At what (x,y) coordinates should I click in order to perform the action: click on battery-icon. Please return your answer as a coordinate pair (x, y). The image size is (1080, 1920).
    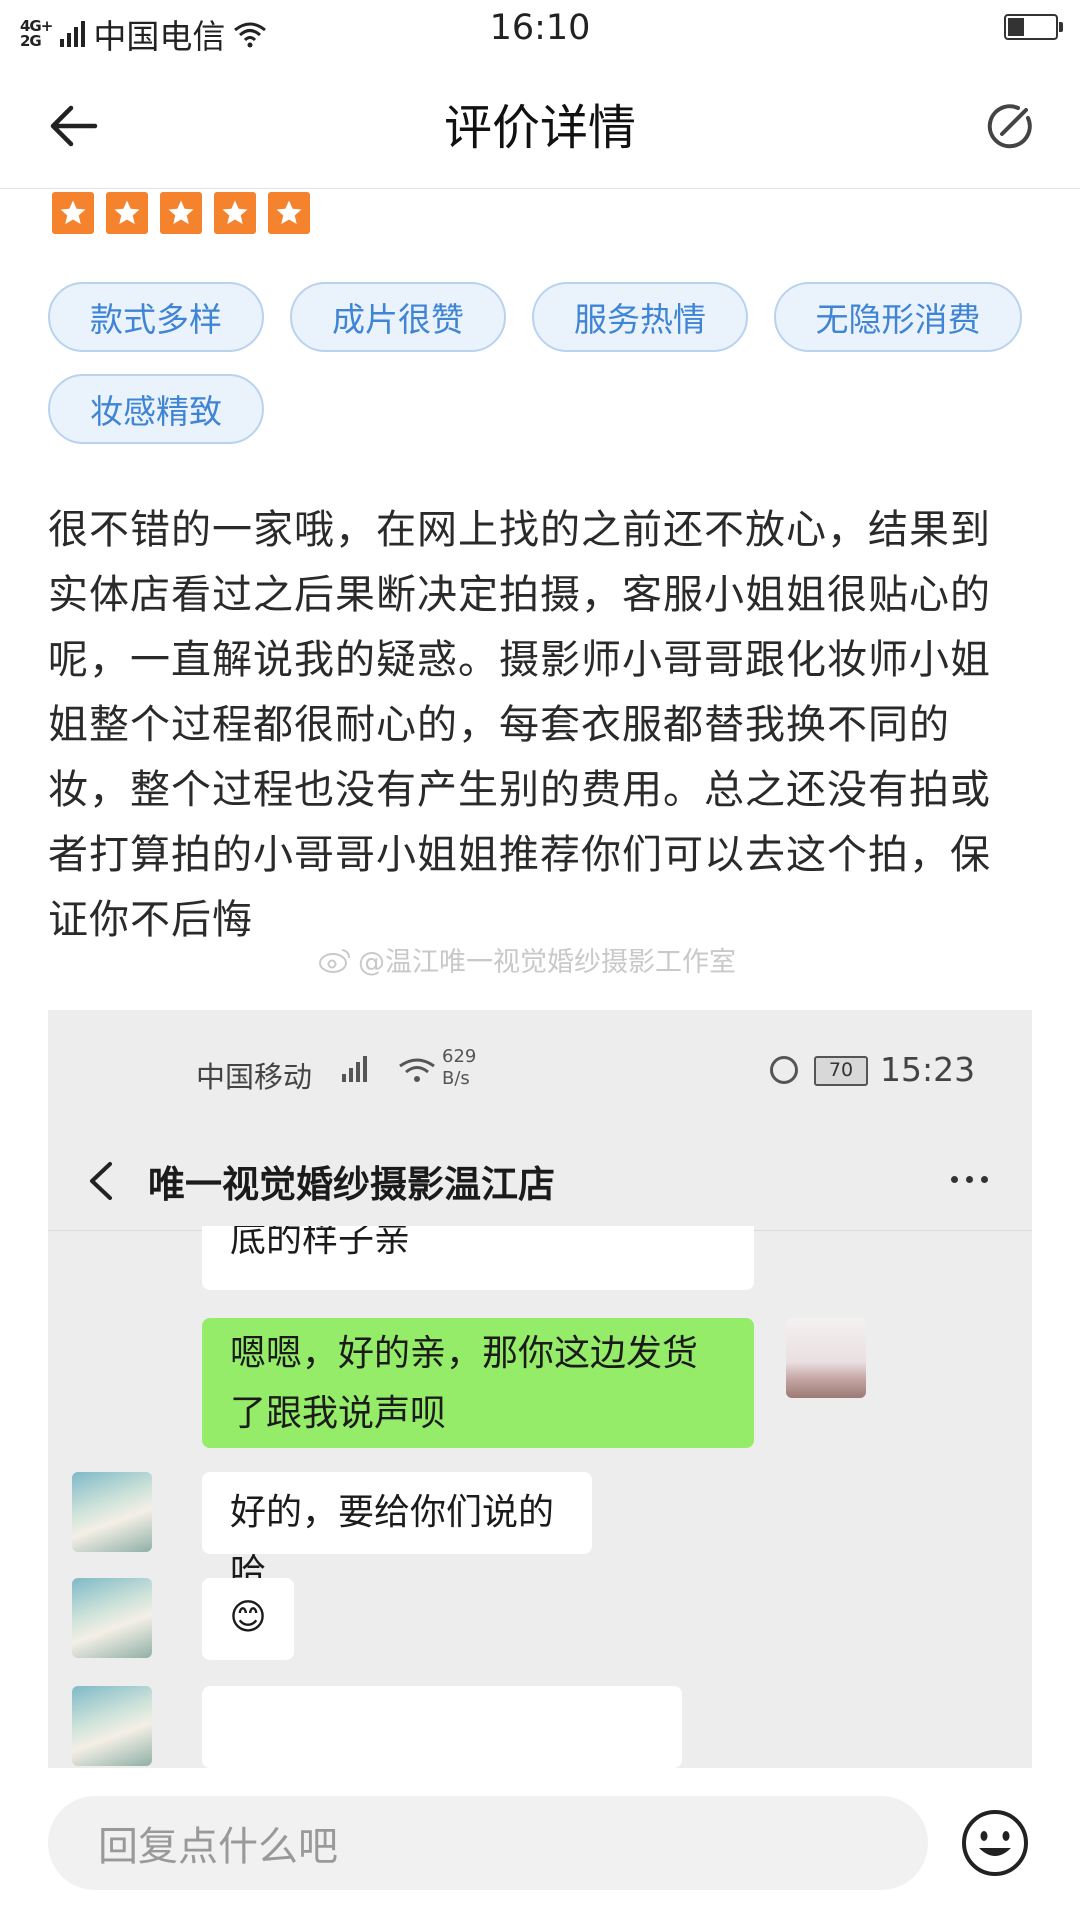
    Looking at the image, I should click on (1033, 27).